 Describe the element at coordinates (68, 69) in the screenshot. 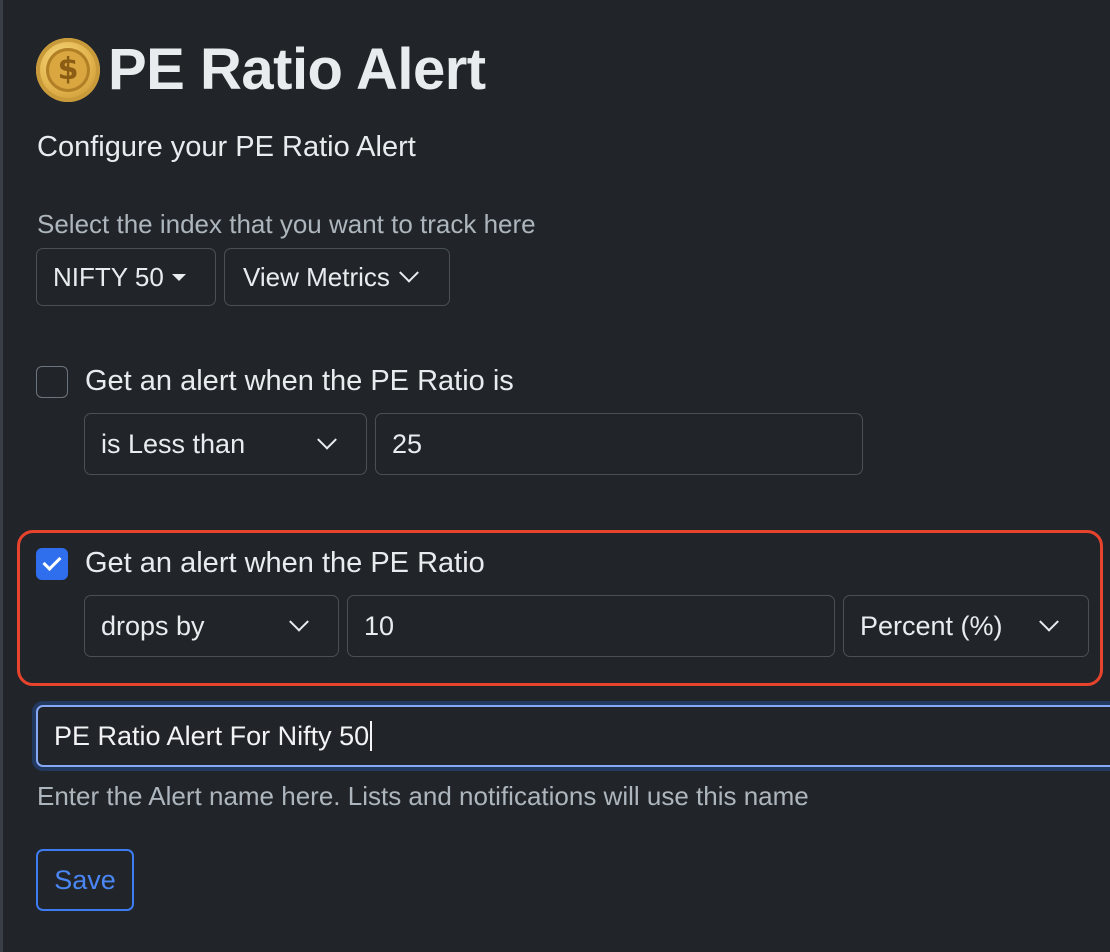

I see `dollar-coin-icon: $` at that location.